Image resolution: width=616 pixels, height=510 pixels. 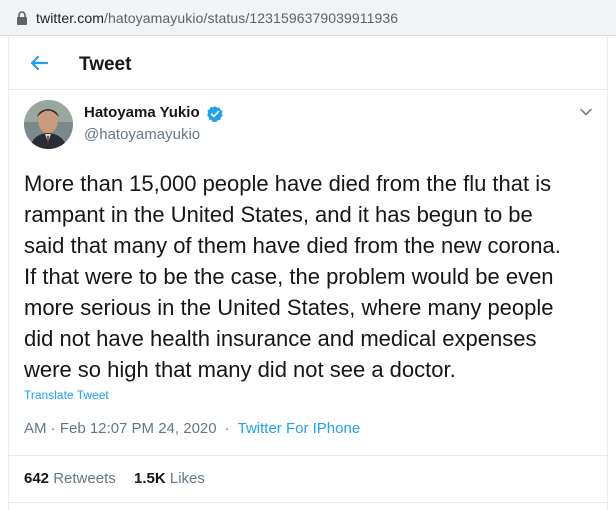 I want to click on avatar-image, so click(x=48, y=124).